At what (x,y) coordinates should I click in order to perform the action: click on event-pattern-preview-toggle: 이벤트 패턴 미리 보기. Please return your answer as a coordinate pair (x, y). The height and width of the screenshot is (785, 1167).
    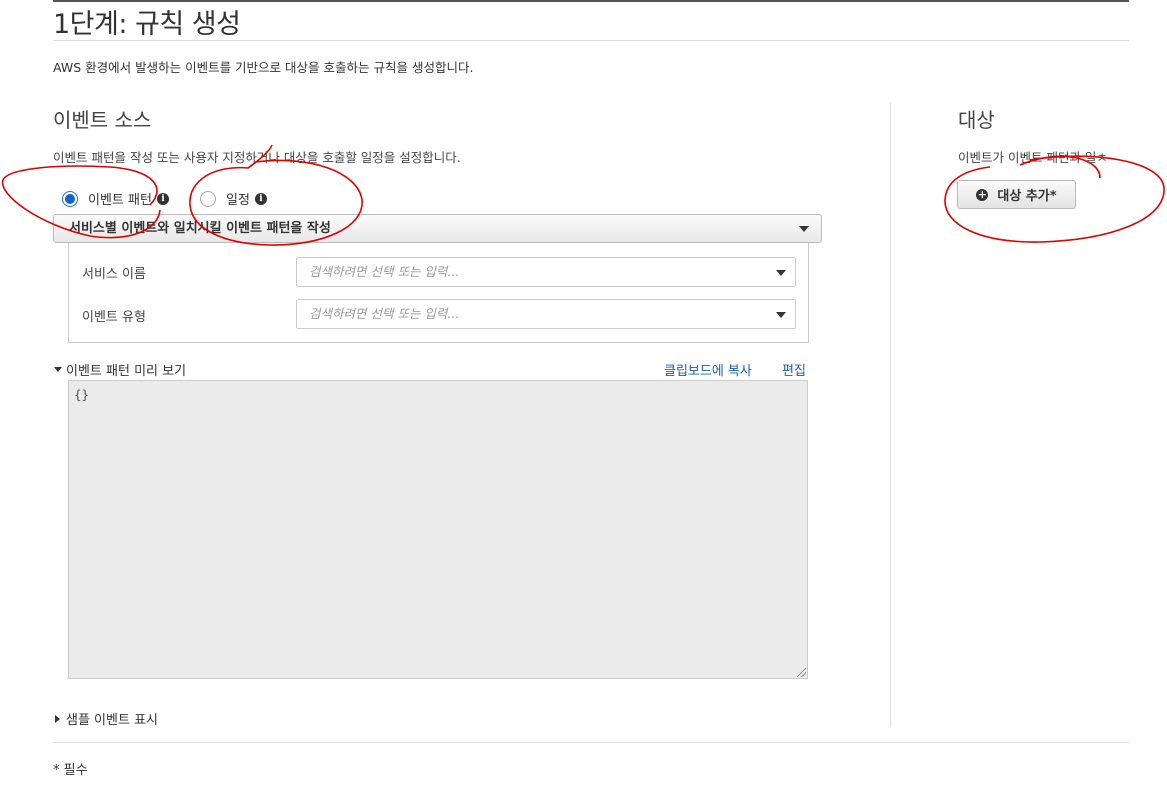
    Looking at the image, I should click on (120, 369).